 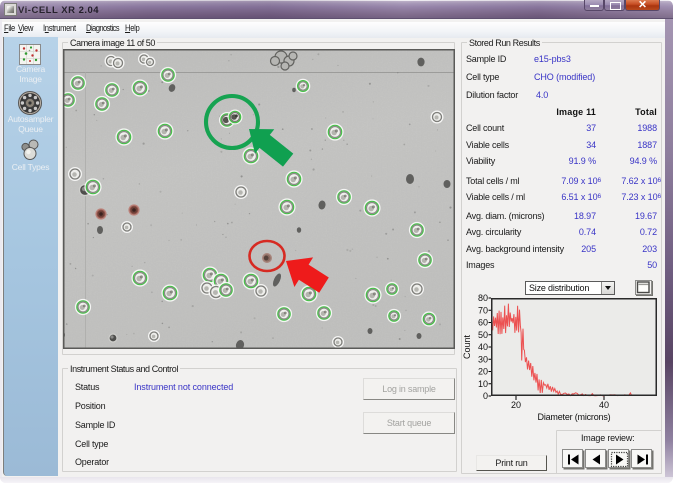 I want to click on svg-text: 10, so click(x=483, y=384).